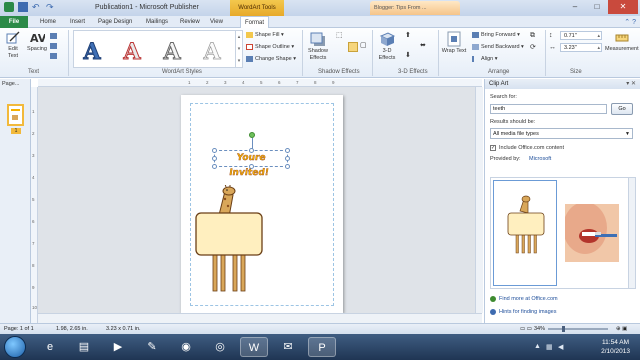 The width and height of the screenshot is (640, 360). Describe the element at coordinates (498, 47) in the screenshot. I see `send-backward-button: Send Backward ▾` at that location.